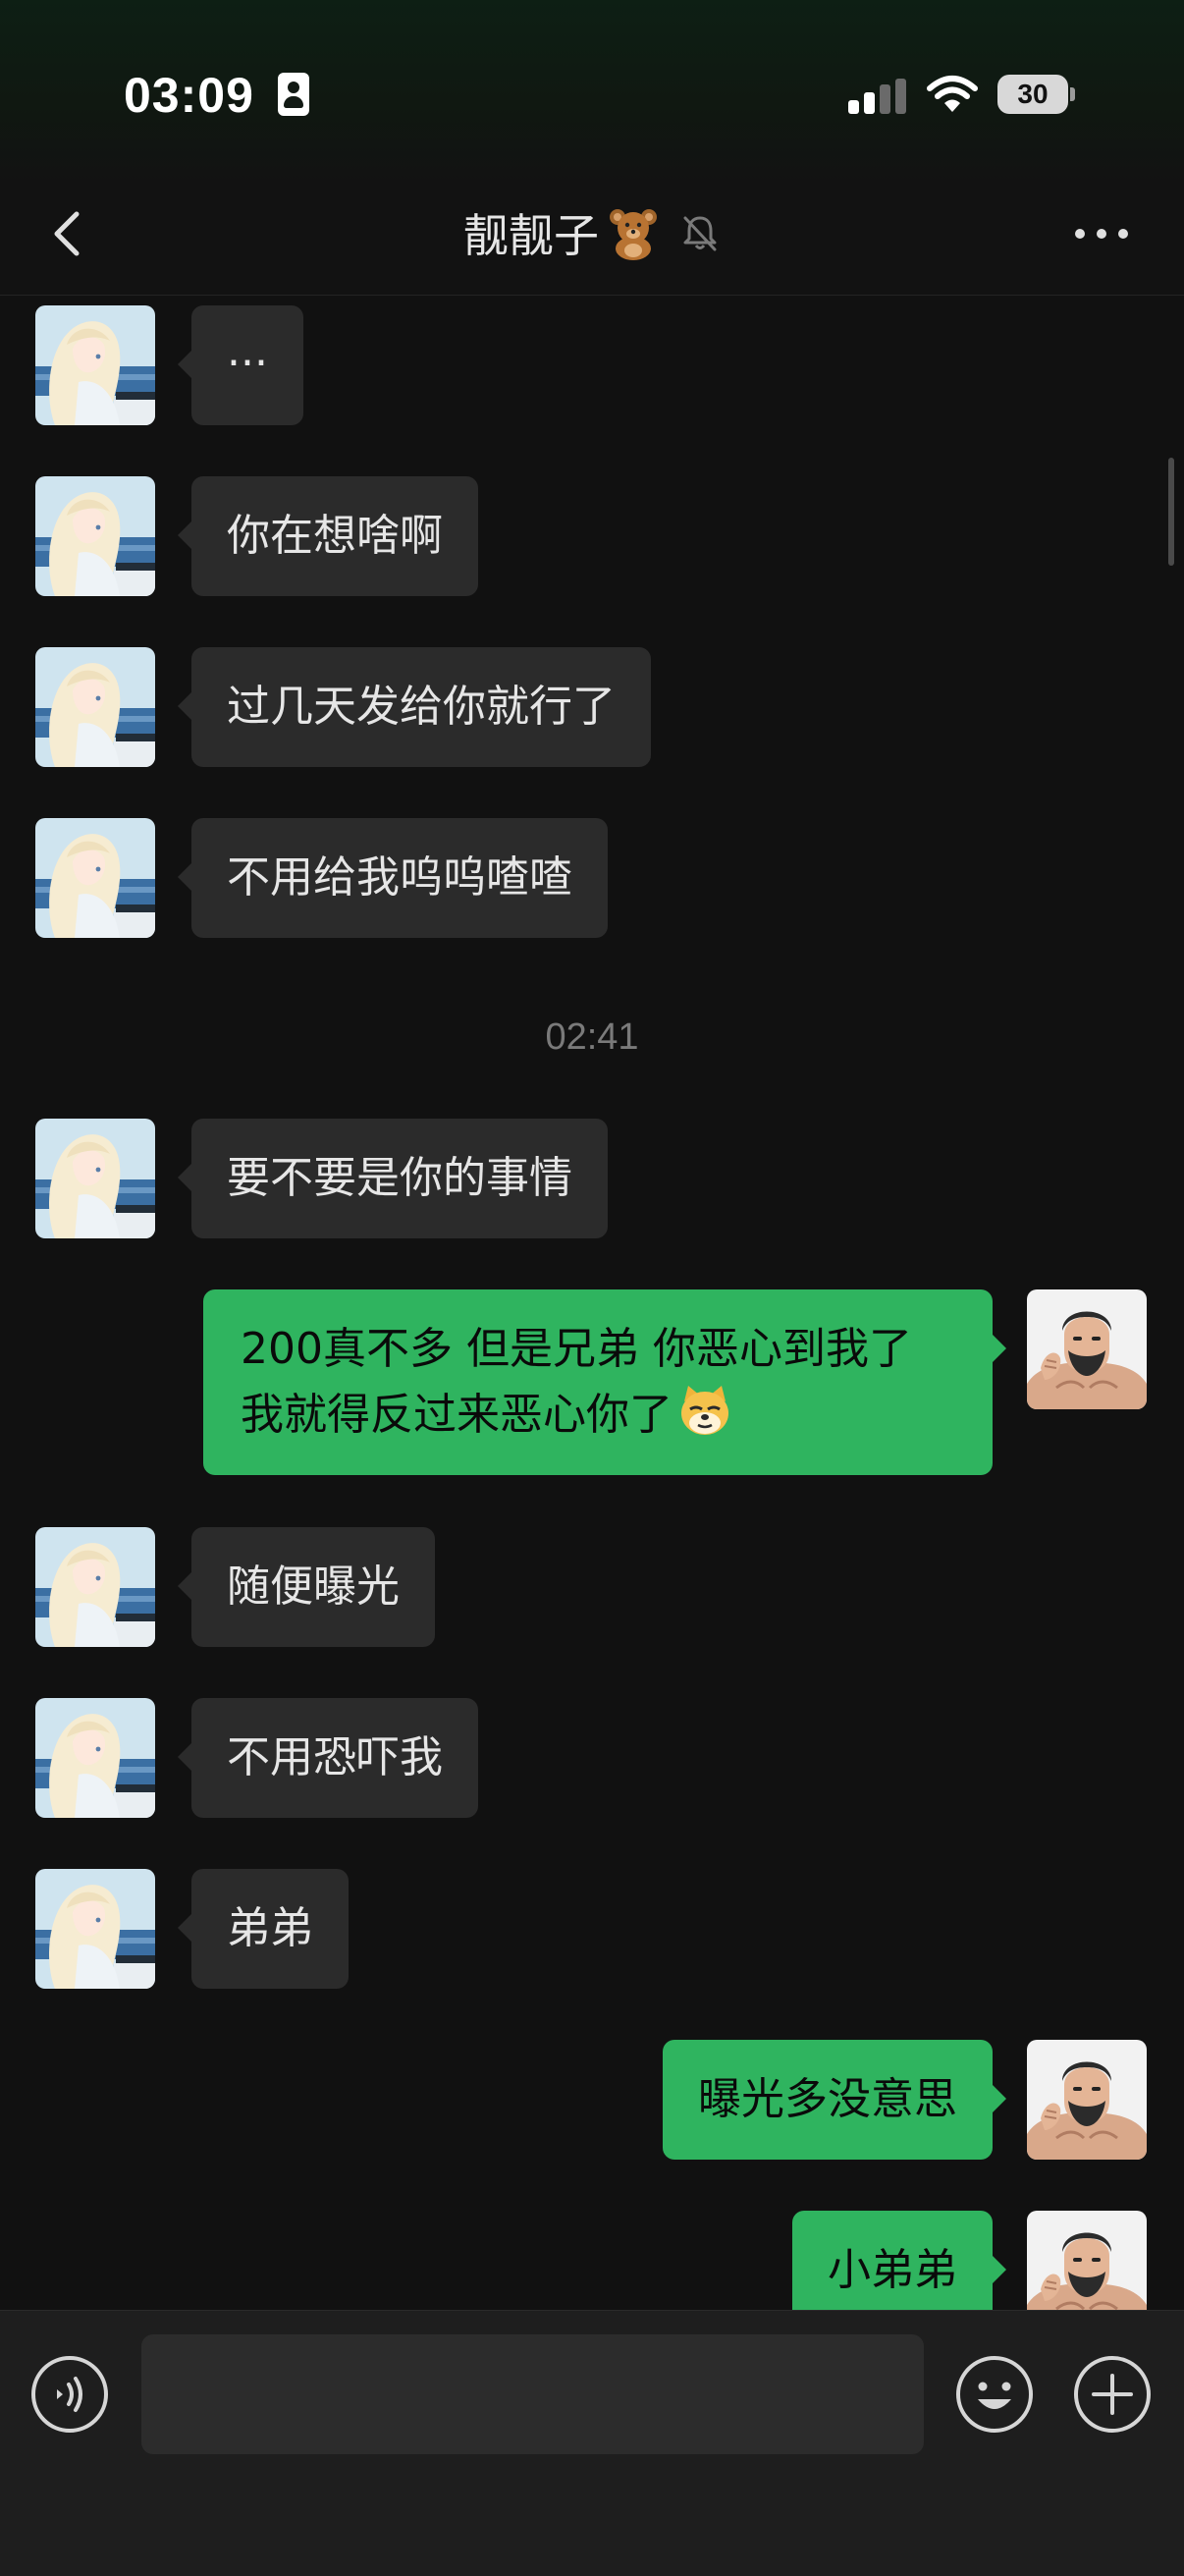  I want to click on message-row-incoming: 不用给我呜呜喳喳, so click(592, 878).